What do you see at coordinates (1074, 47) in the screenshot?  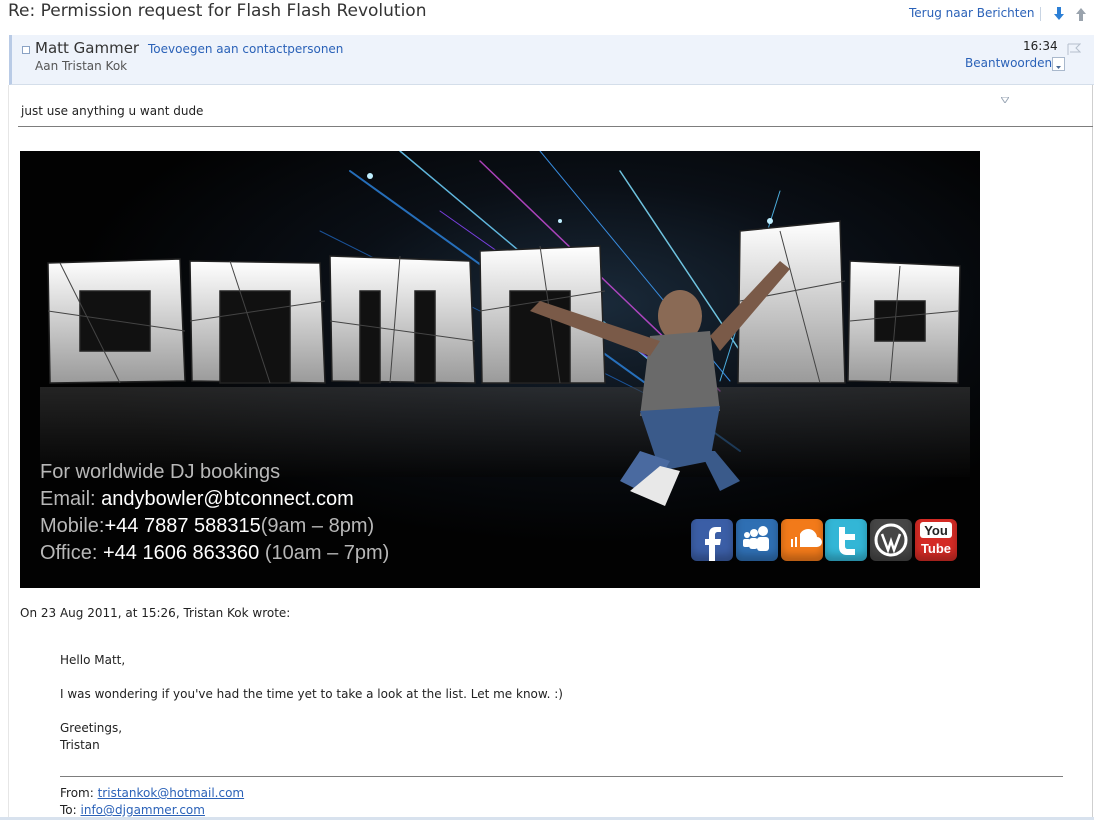 I see `flag-icon` at bounding box center [1074, 47].